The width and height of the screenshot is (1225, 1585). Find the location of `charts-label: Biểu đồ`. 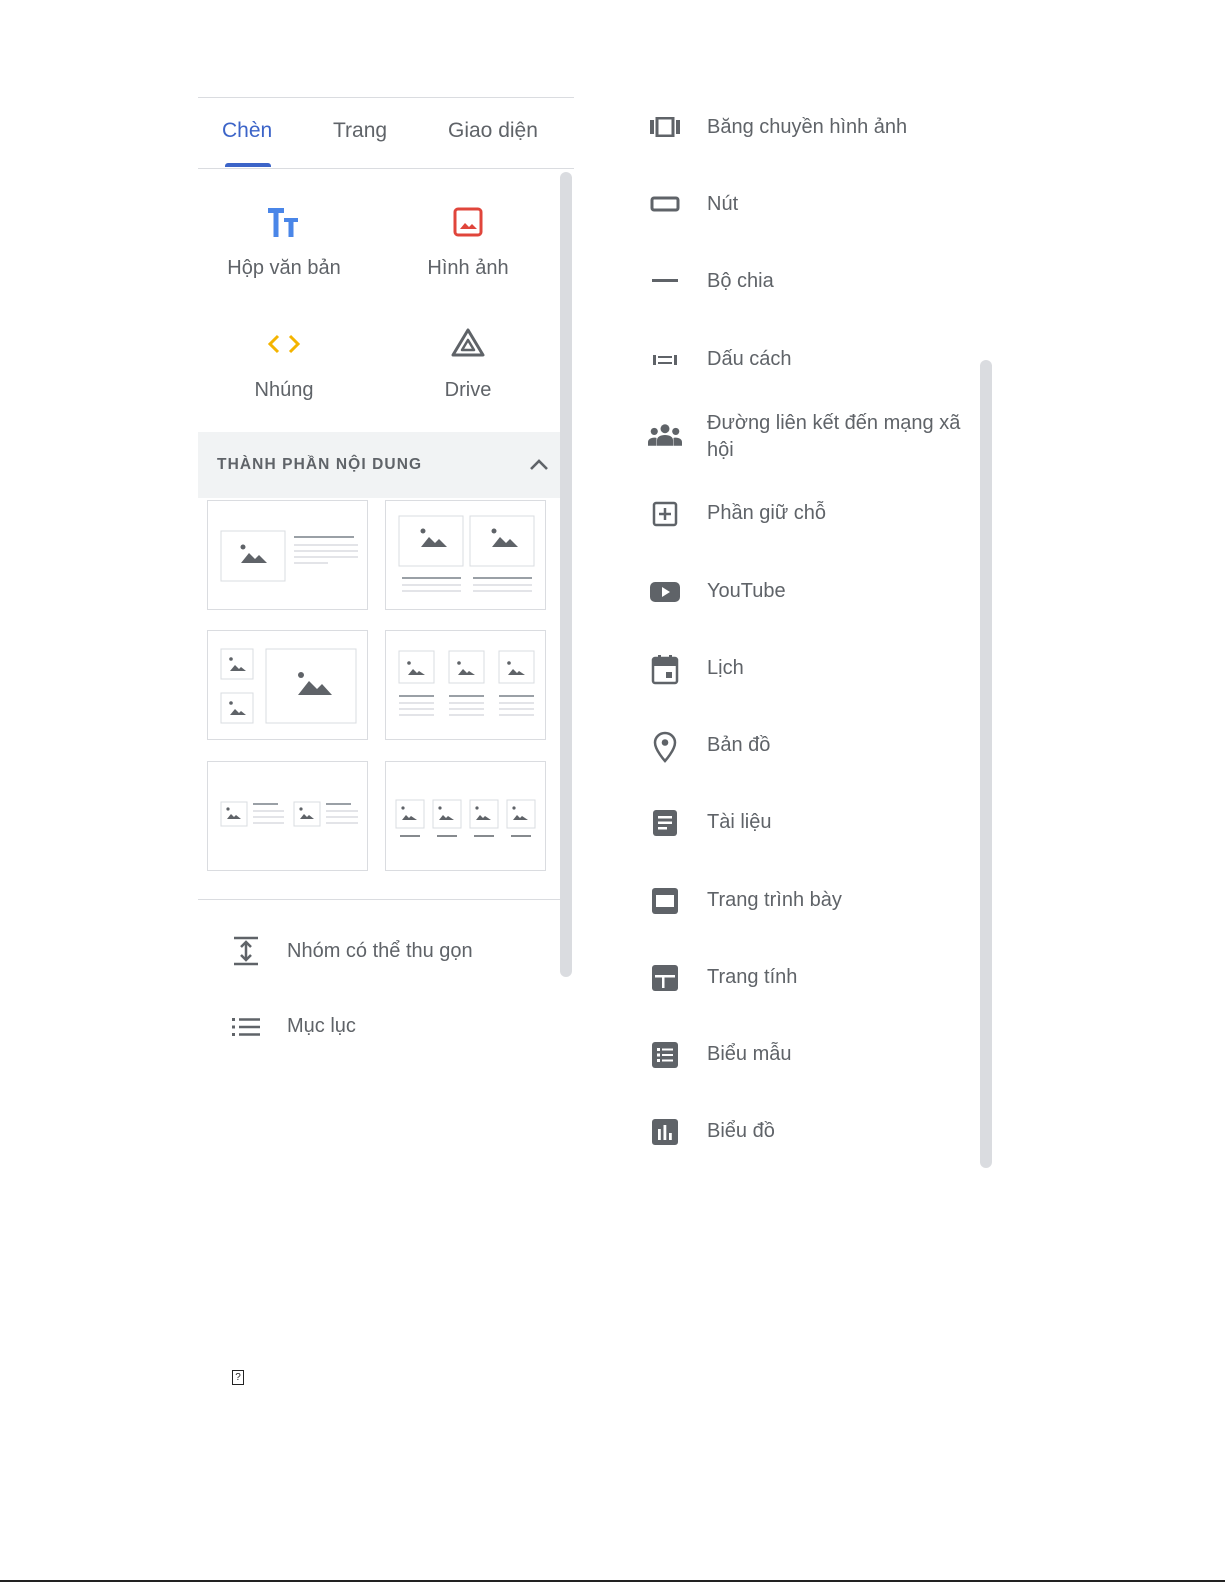

charts-label: Biểu đồ is located at coordinates (741, 1131).